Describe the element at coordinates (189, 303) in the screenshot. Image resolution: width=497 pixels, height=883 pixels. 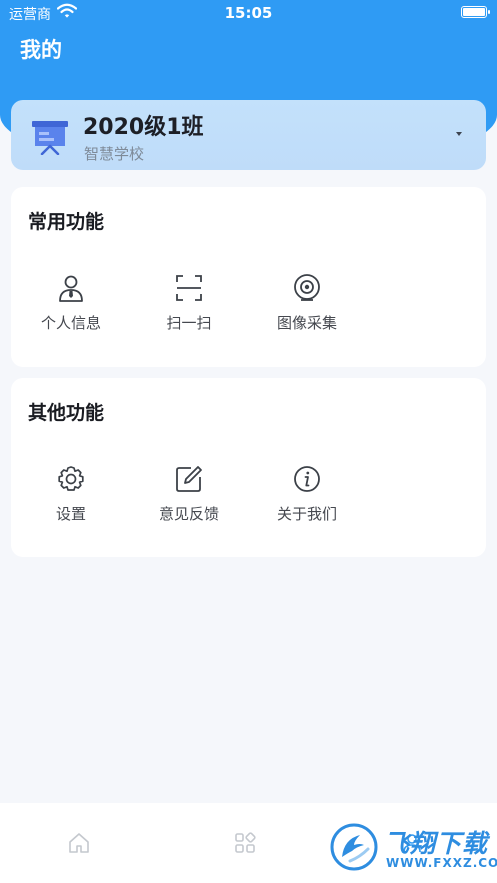
I see `scan-button: 扫一扫` at that location.